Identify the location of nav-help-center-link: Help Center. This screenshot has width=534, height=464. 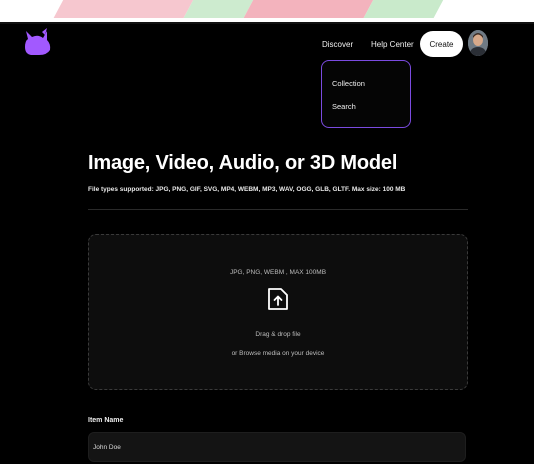
(392, 44).